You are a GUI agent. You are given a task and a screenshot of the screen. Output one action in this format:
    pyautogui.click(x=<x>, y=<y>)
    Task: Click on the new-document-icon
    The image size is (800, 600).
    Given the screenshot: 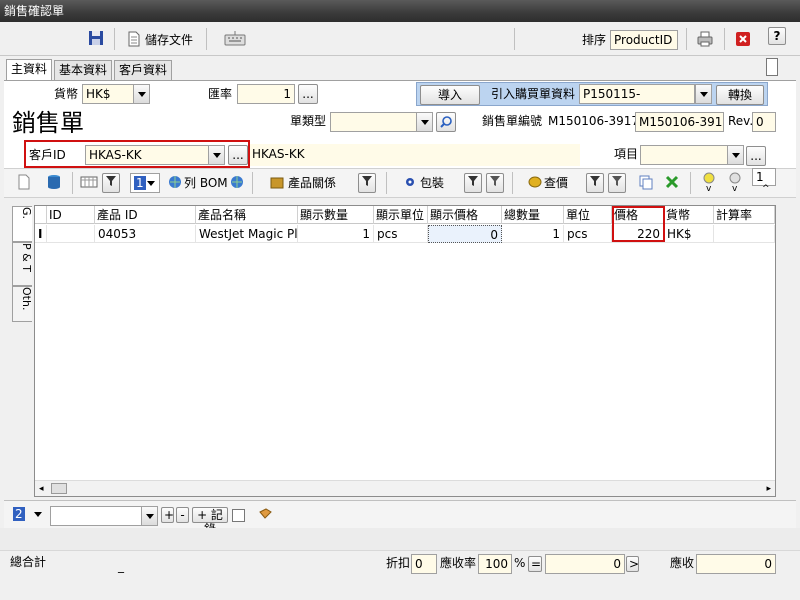 What is the action you would take?
    pyautogui.click(x=24, y=182)
    